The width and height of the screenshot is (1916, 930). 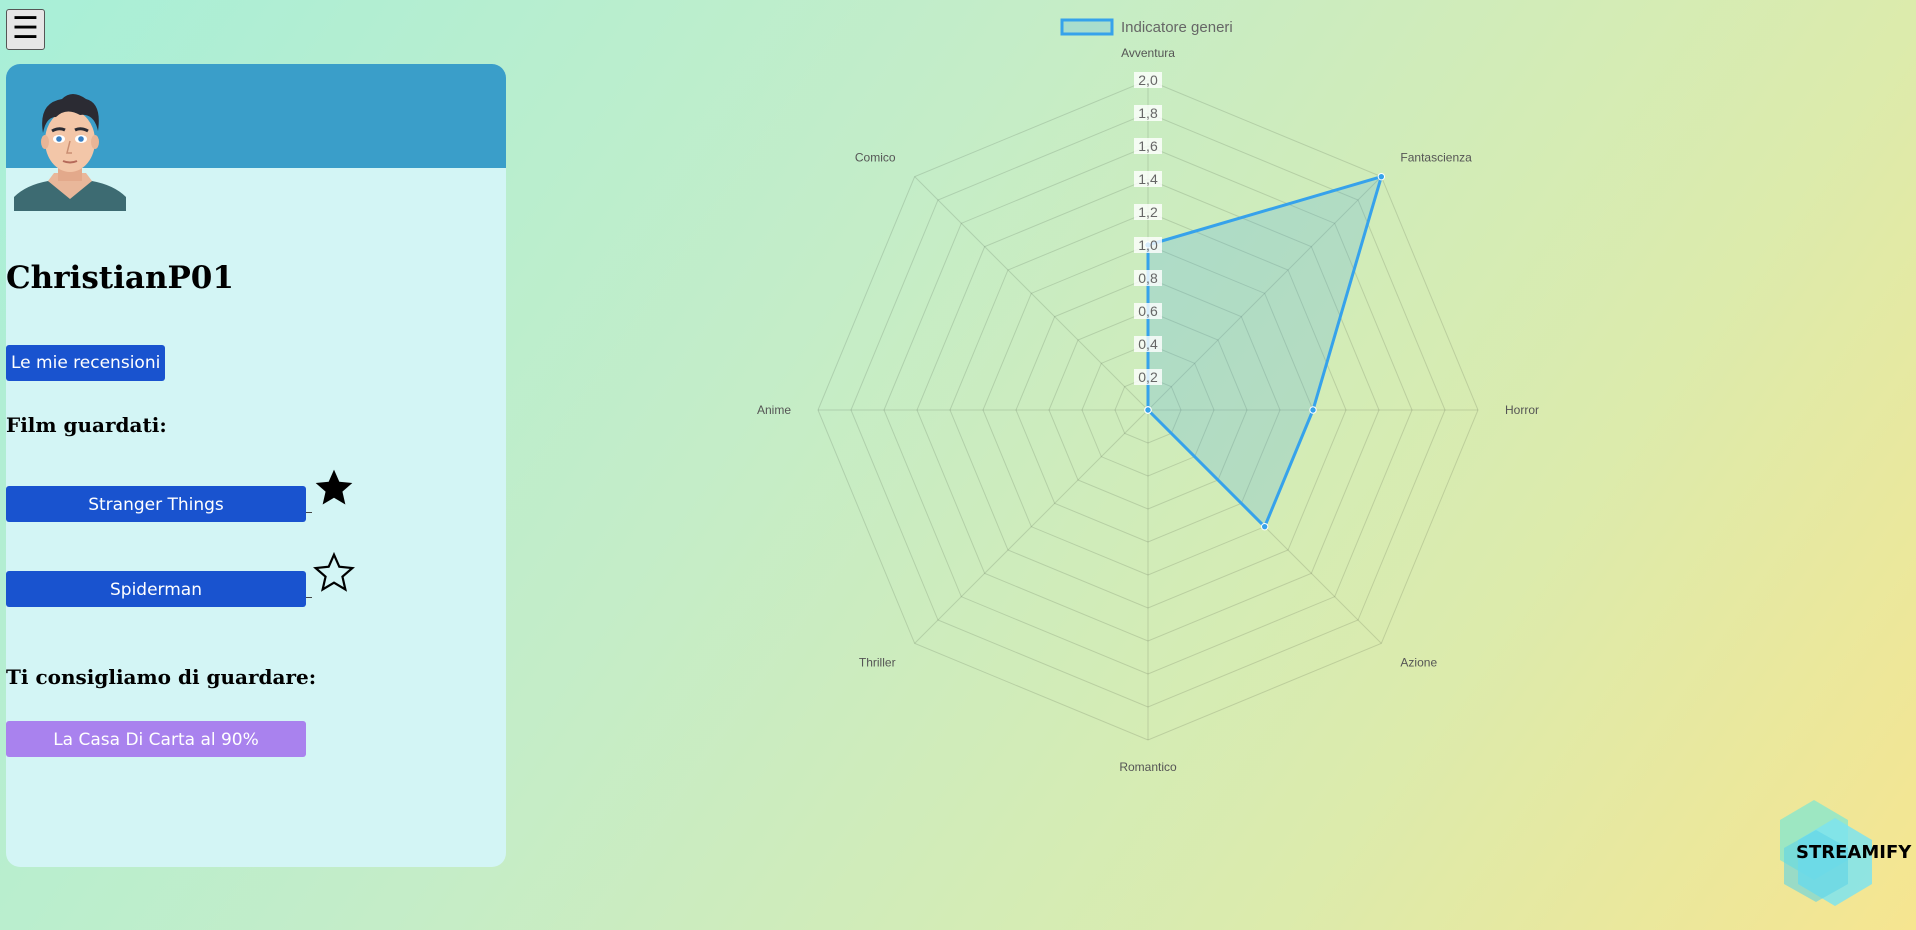 What do you see at coordinates (156, 739) in the screenshot?
I see `recommended-film-button: La Casa Di Carta al 90%` at bounding box center [156, 739].